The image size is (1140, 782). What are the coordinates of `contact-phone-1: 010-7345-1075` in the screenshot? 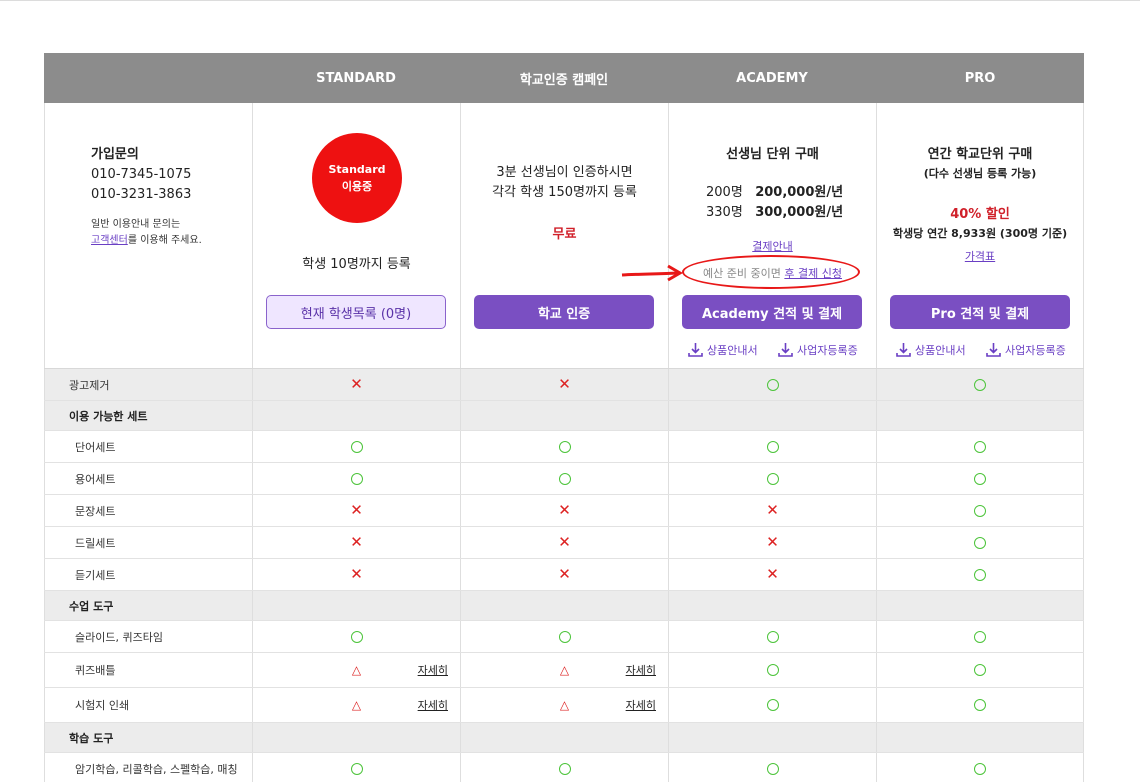 It's located at (141, 174).